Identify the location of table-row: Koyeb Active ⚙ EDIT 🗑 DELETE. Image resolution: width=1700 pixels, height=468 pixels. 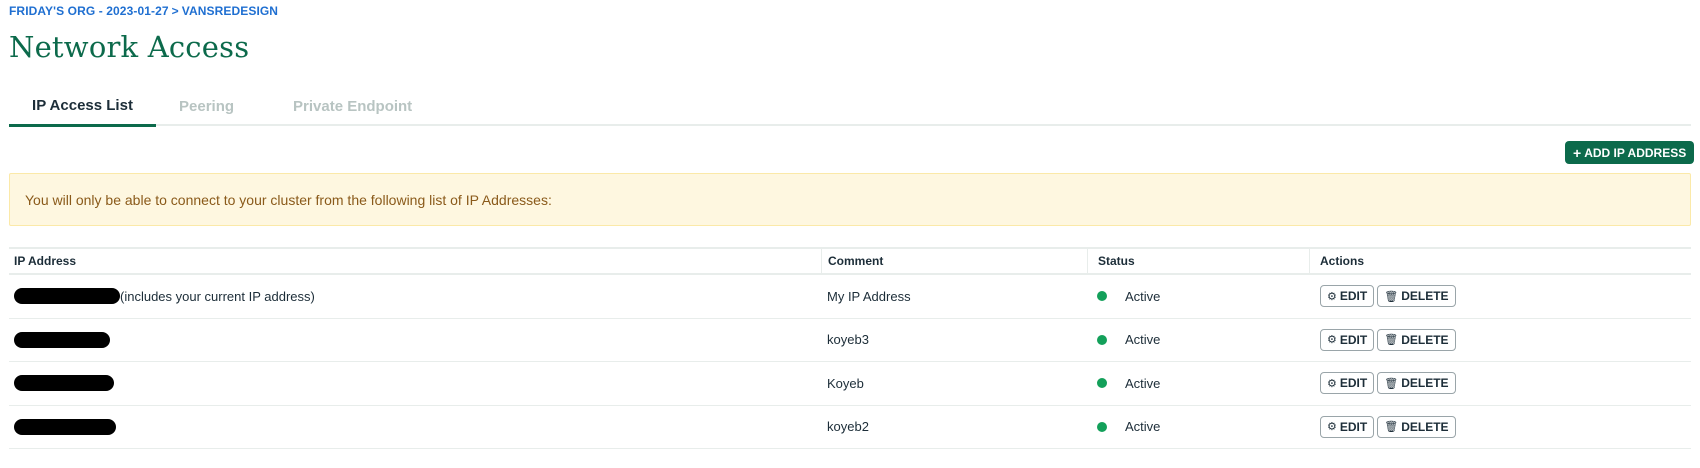
(850, 384).